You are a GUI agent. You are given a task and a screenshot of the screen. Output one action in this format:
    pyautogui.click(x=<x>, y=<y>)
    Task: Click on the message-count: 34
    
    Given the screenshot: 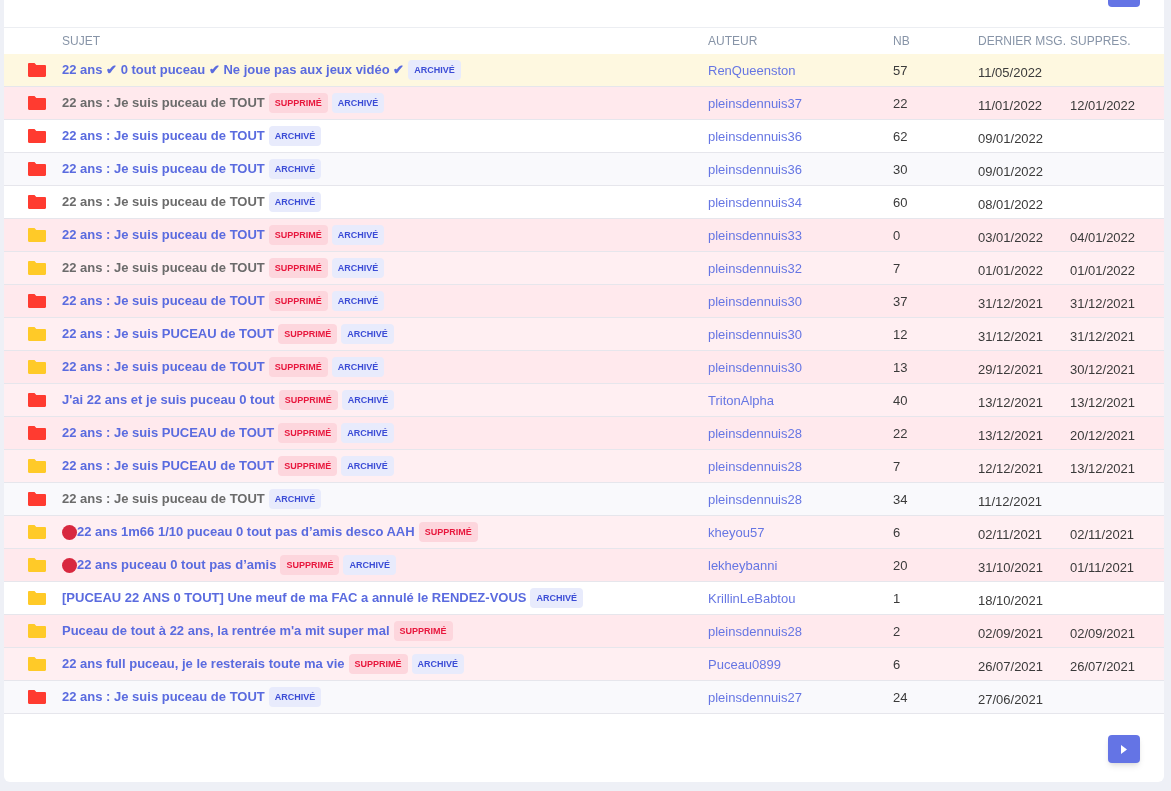 What is the action you would take?
    pyautogui.click(x=900, y=499)
    